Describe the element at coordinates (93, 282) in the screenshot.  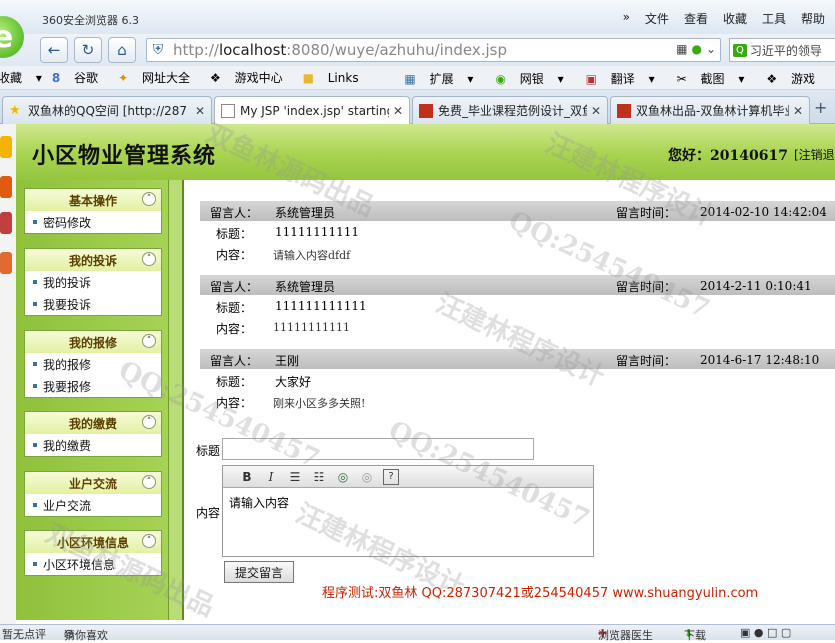
I see `menu-item-my-complaints: 我的投诉` at that location.